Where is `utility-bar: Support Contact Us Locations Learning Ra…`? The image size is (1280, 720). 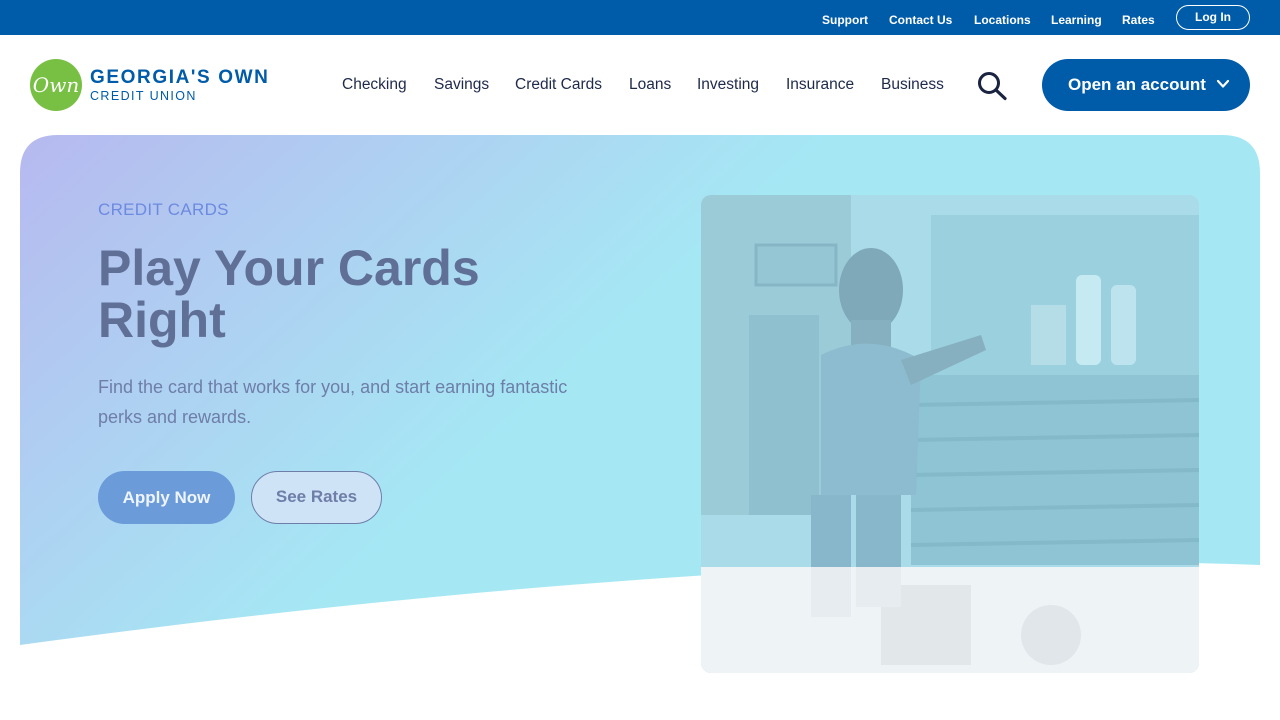 utility-bar: Support Contact Us Locations Learning Ra… is located at coordinates (640, 17).